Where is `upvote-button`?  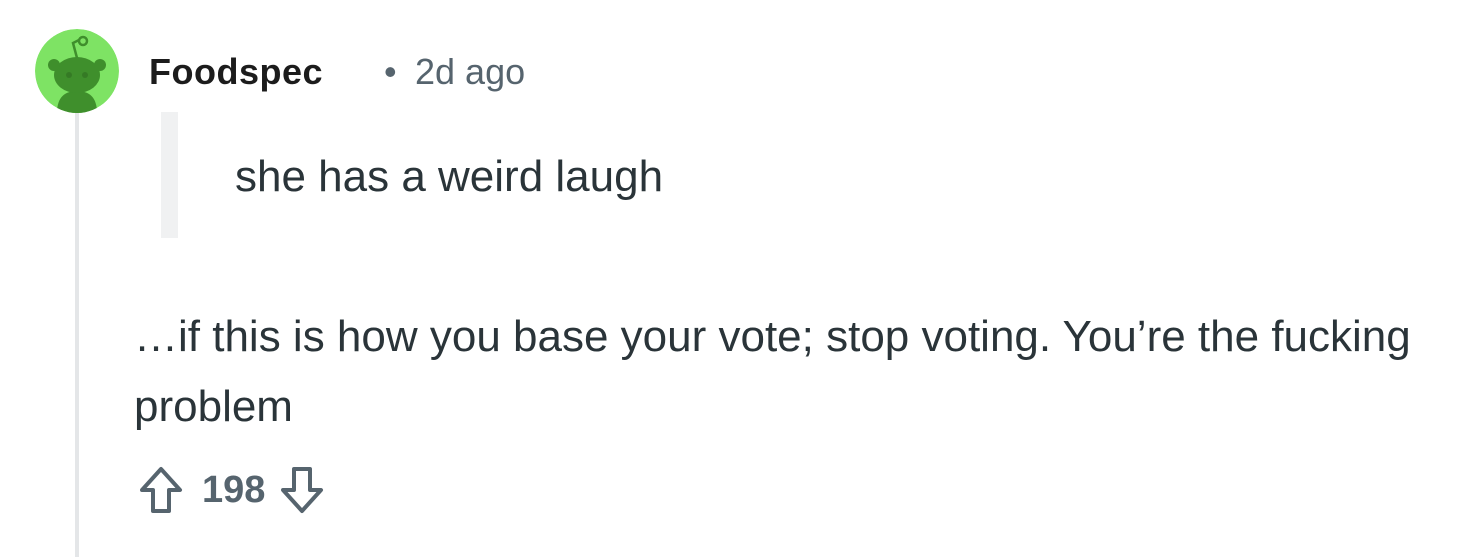 upvote-button is located at coordinates (161, 490).